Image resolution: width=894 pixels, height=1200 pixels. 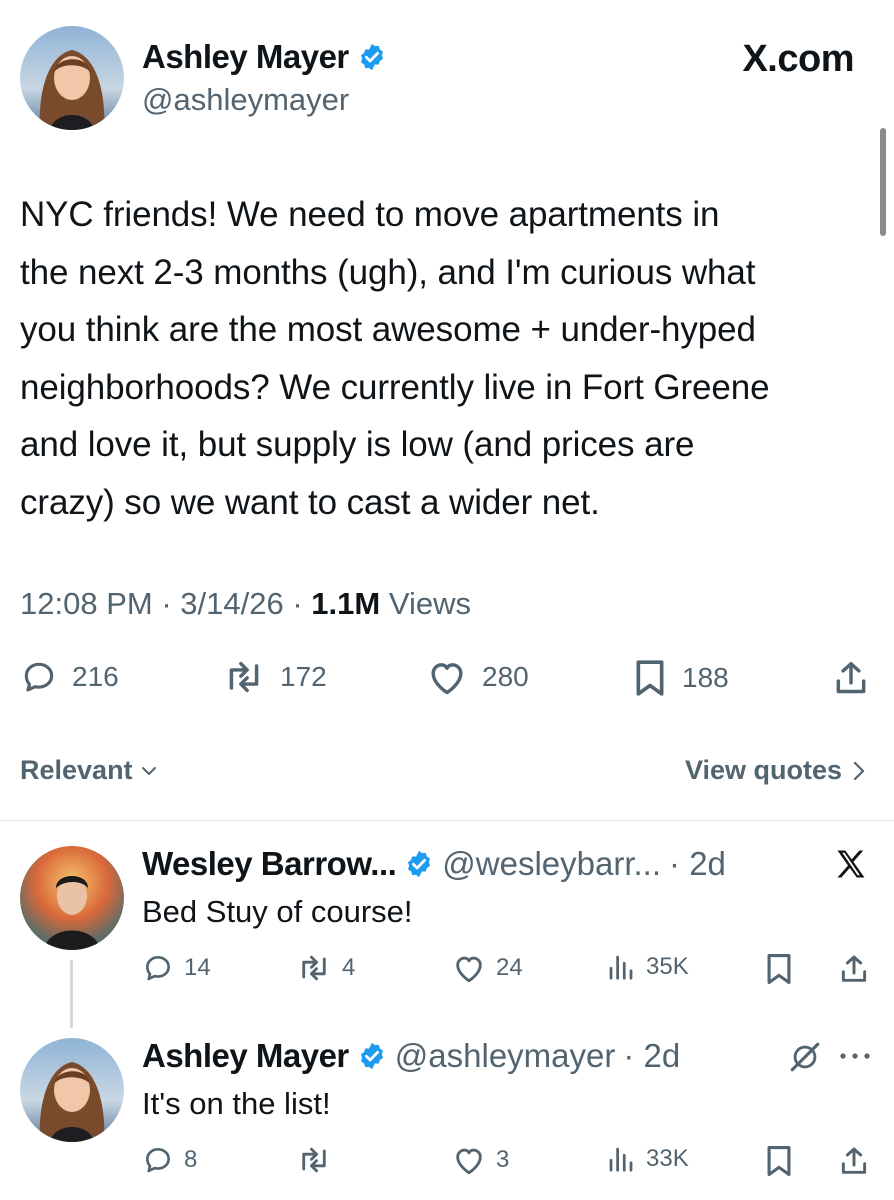 What do you see at coordinates (76, 770) in the screenshot?
I see `sort-label: Relevant` at bounding box center [76, 770].